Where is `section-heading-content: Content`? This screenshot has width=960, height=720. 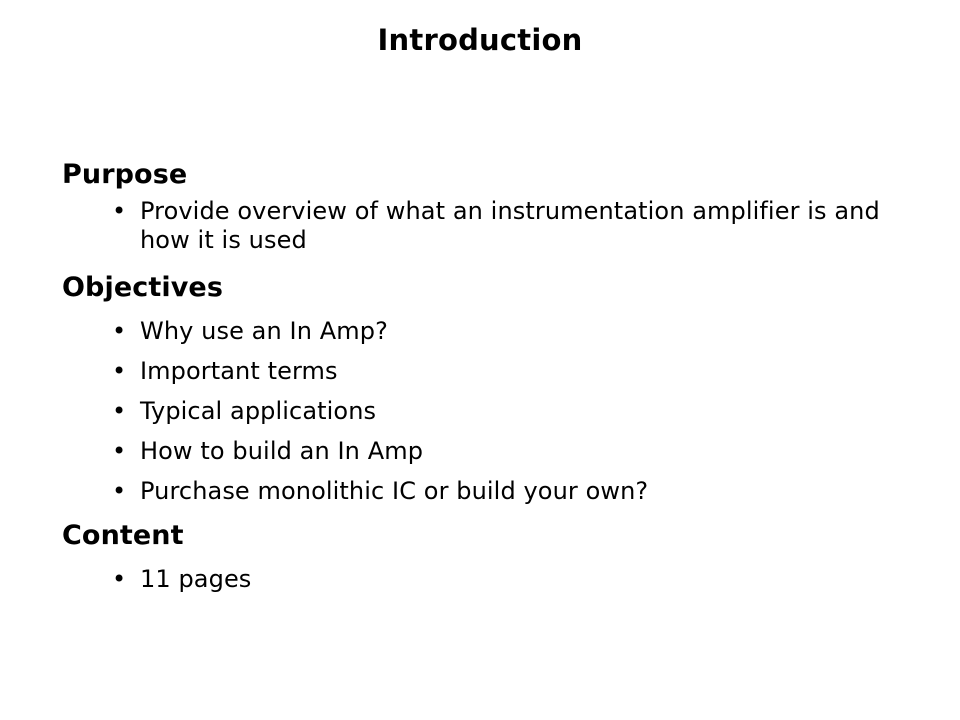
section-heading-content: Content is located at coordinates (123, 535).